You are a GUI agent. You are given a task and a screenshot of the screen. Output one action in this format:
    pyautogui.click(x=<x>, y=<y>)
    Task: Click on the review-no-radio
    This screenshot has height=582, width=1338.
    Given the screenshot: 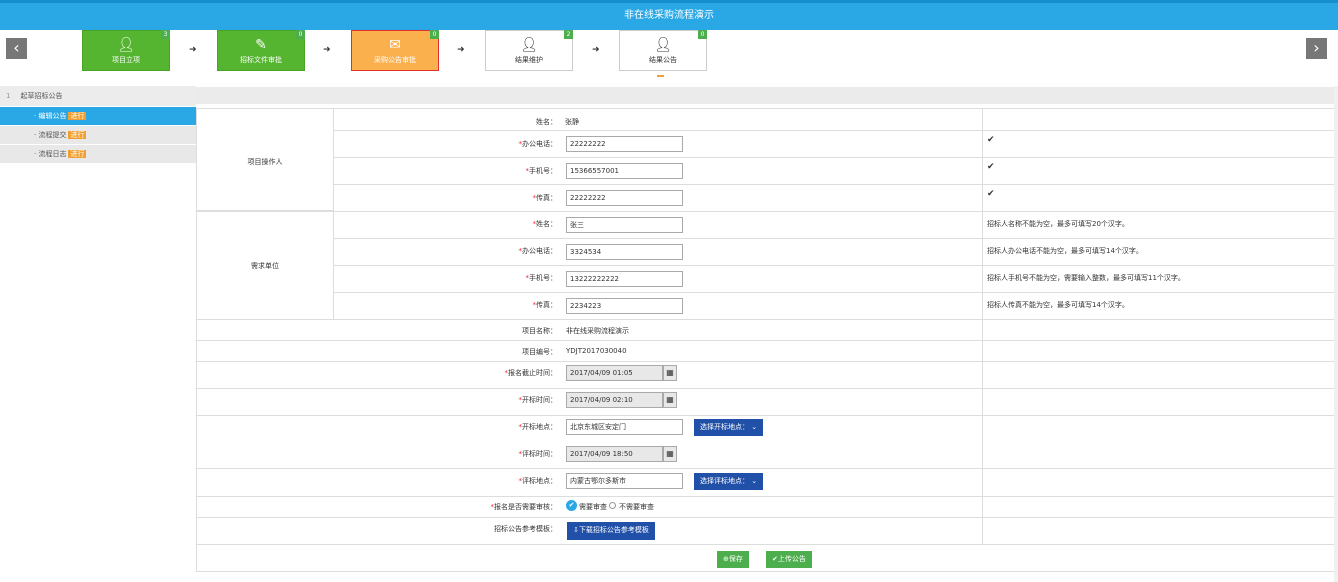 What is the action you would take?
    pyautogui.click(x=612, y=505)
    